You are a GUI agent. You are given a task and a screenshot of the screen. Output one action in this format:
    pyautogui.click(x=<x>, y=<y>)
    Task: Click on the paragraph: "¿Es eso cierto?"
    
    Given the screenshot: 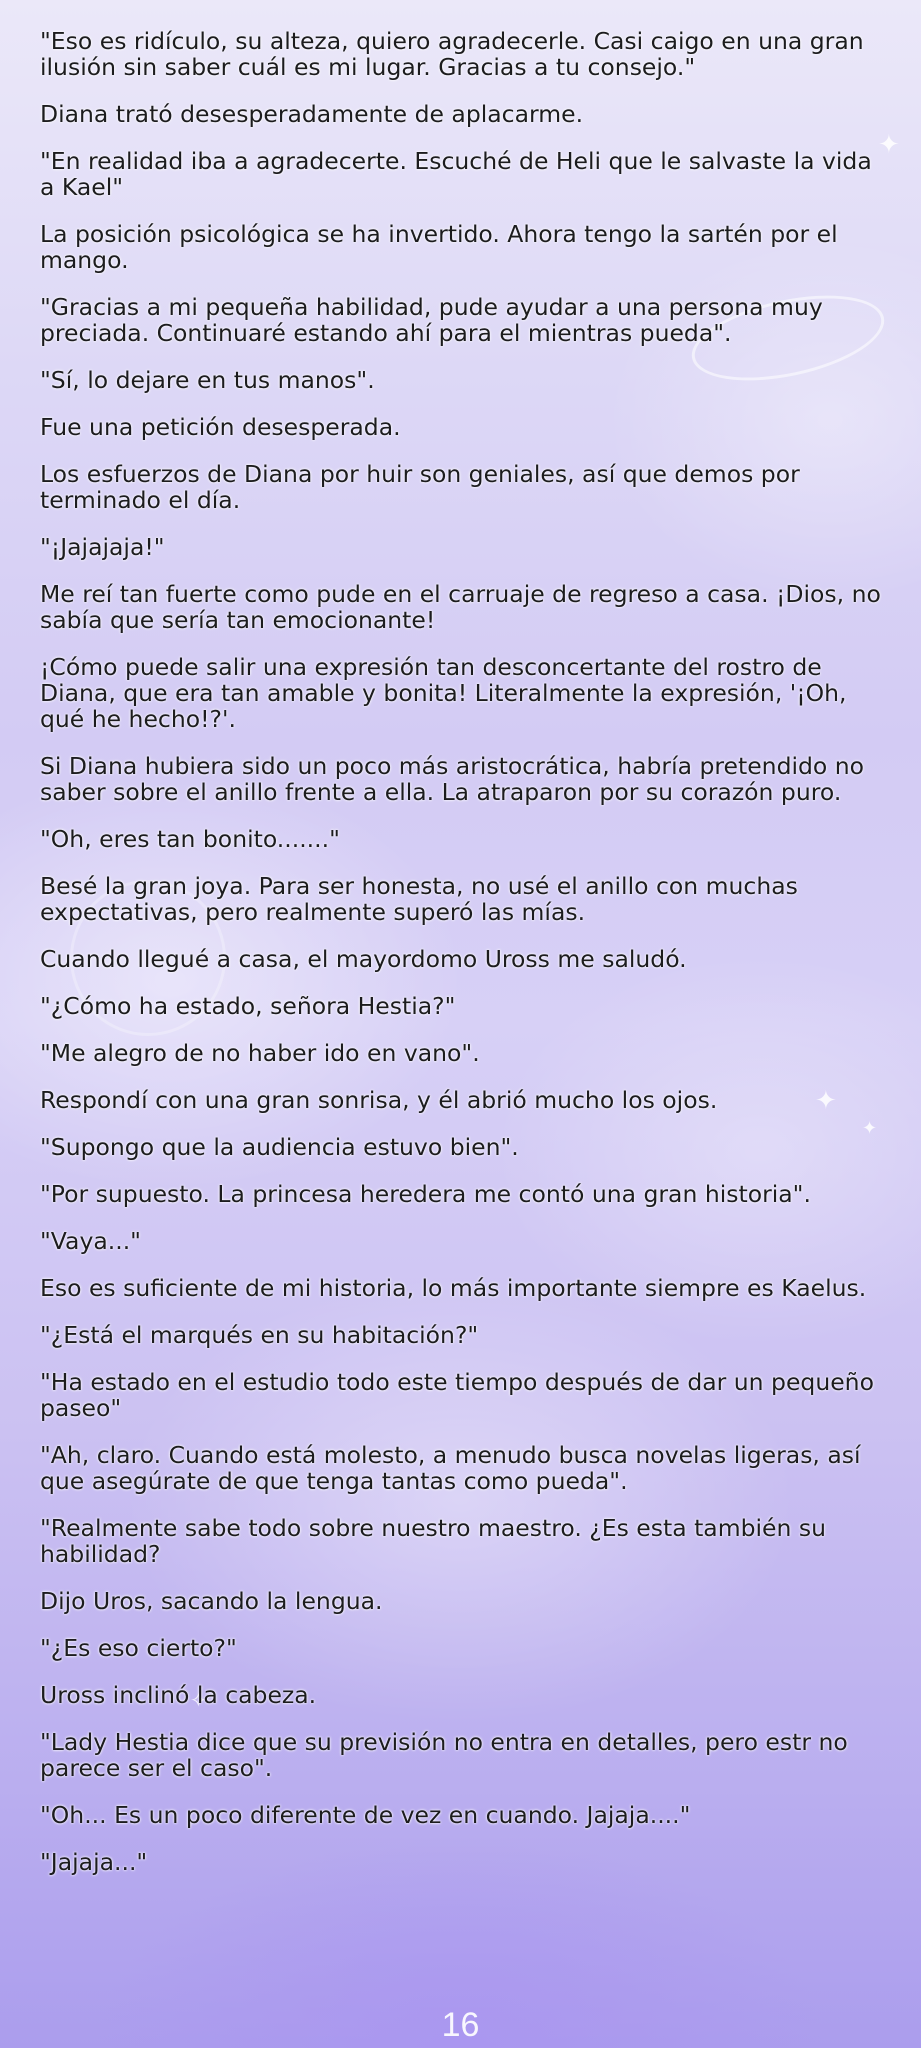 What is the action you would take?
    pyautogui.click(x=138, y=1648)
    